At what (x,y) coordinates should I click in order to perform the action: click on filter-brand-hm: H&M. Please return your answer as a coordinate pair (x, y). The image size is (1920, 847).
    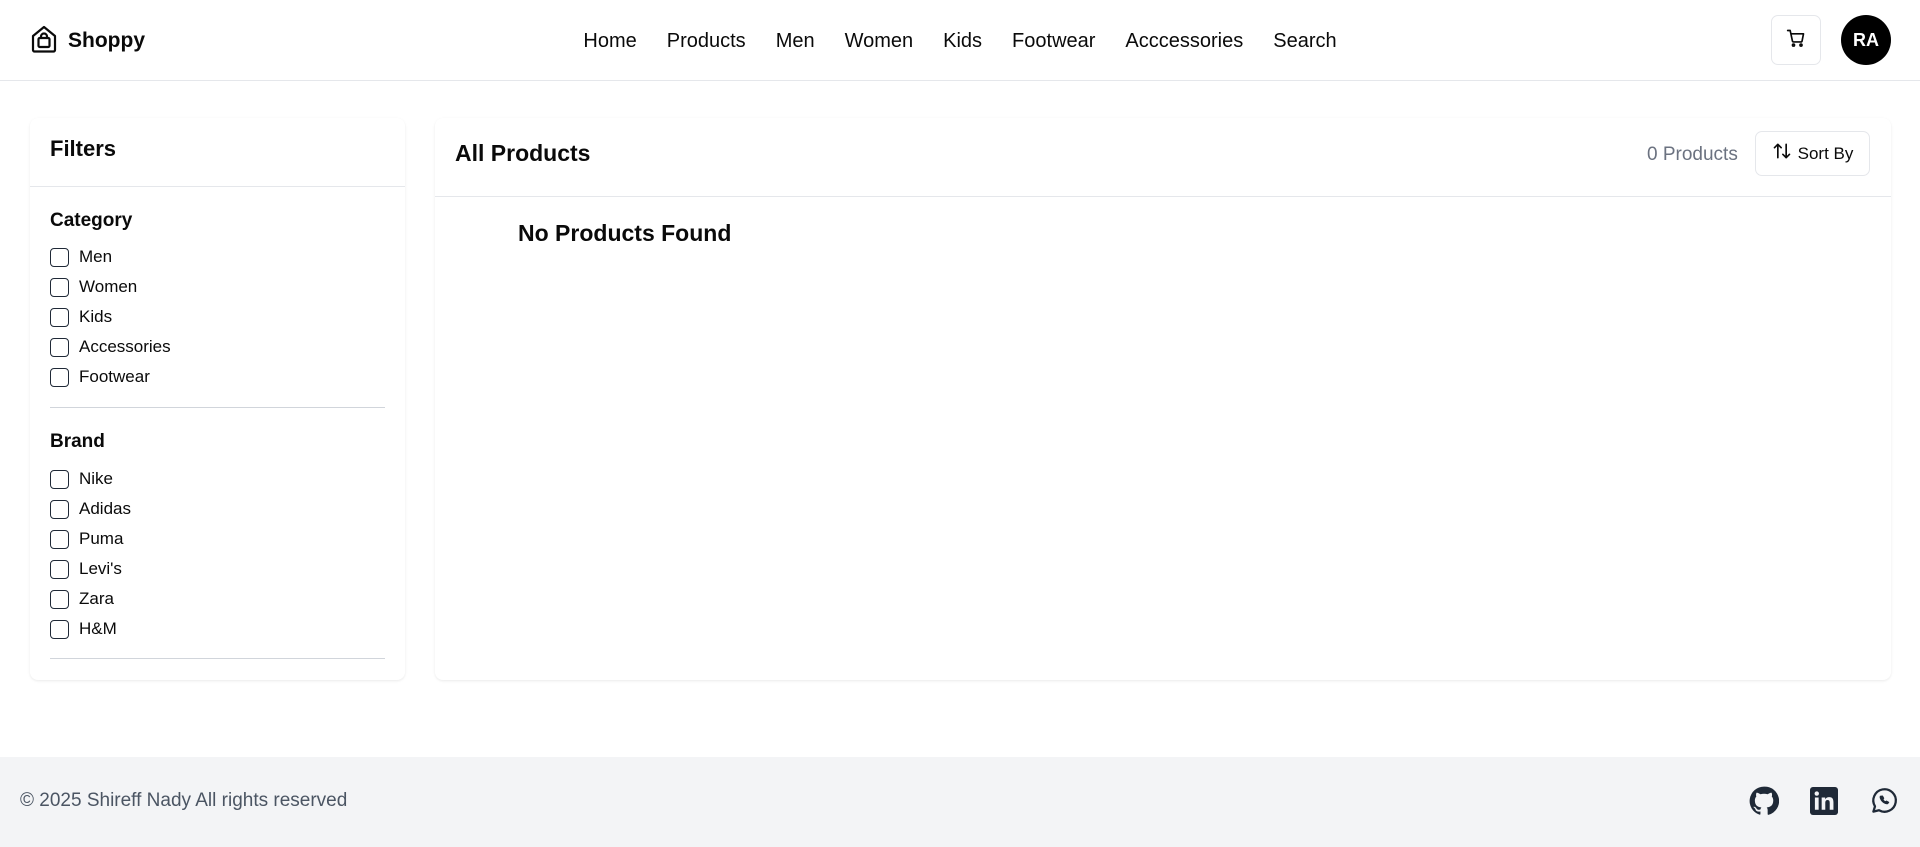
    Looking at the image, I should click on (83, 629).